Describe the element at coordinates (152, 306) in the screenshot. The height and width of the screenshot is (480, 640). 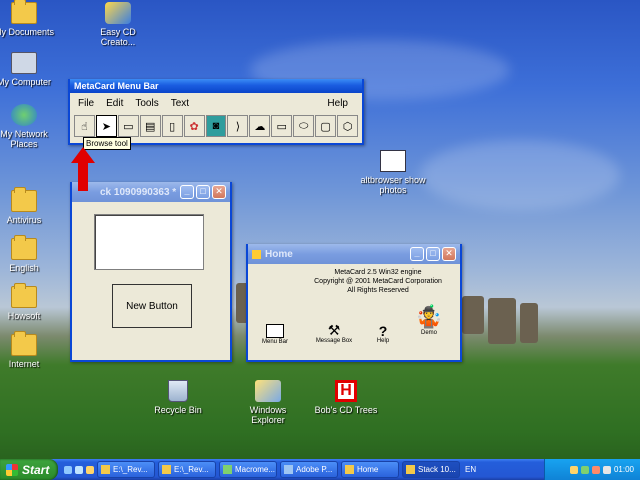
I see `new-button: New Button` at that location.